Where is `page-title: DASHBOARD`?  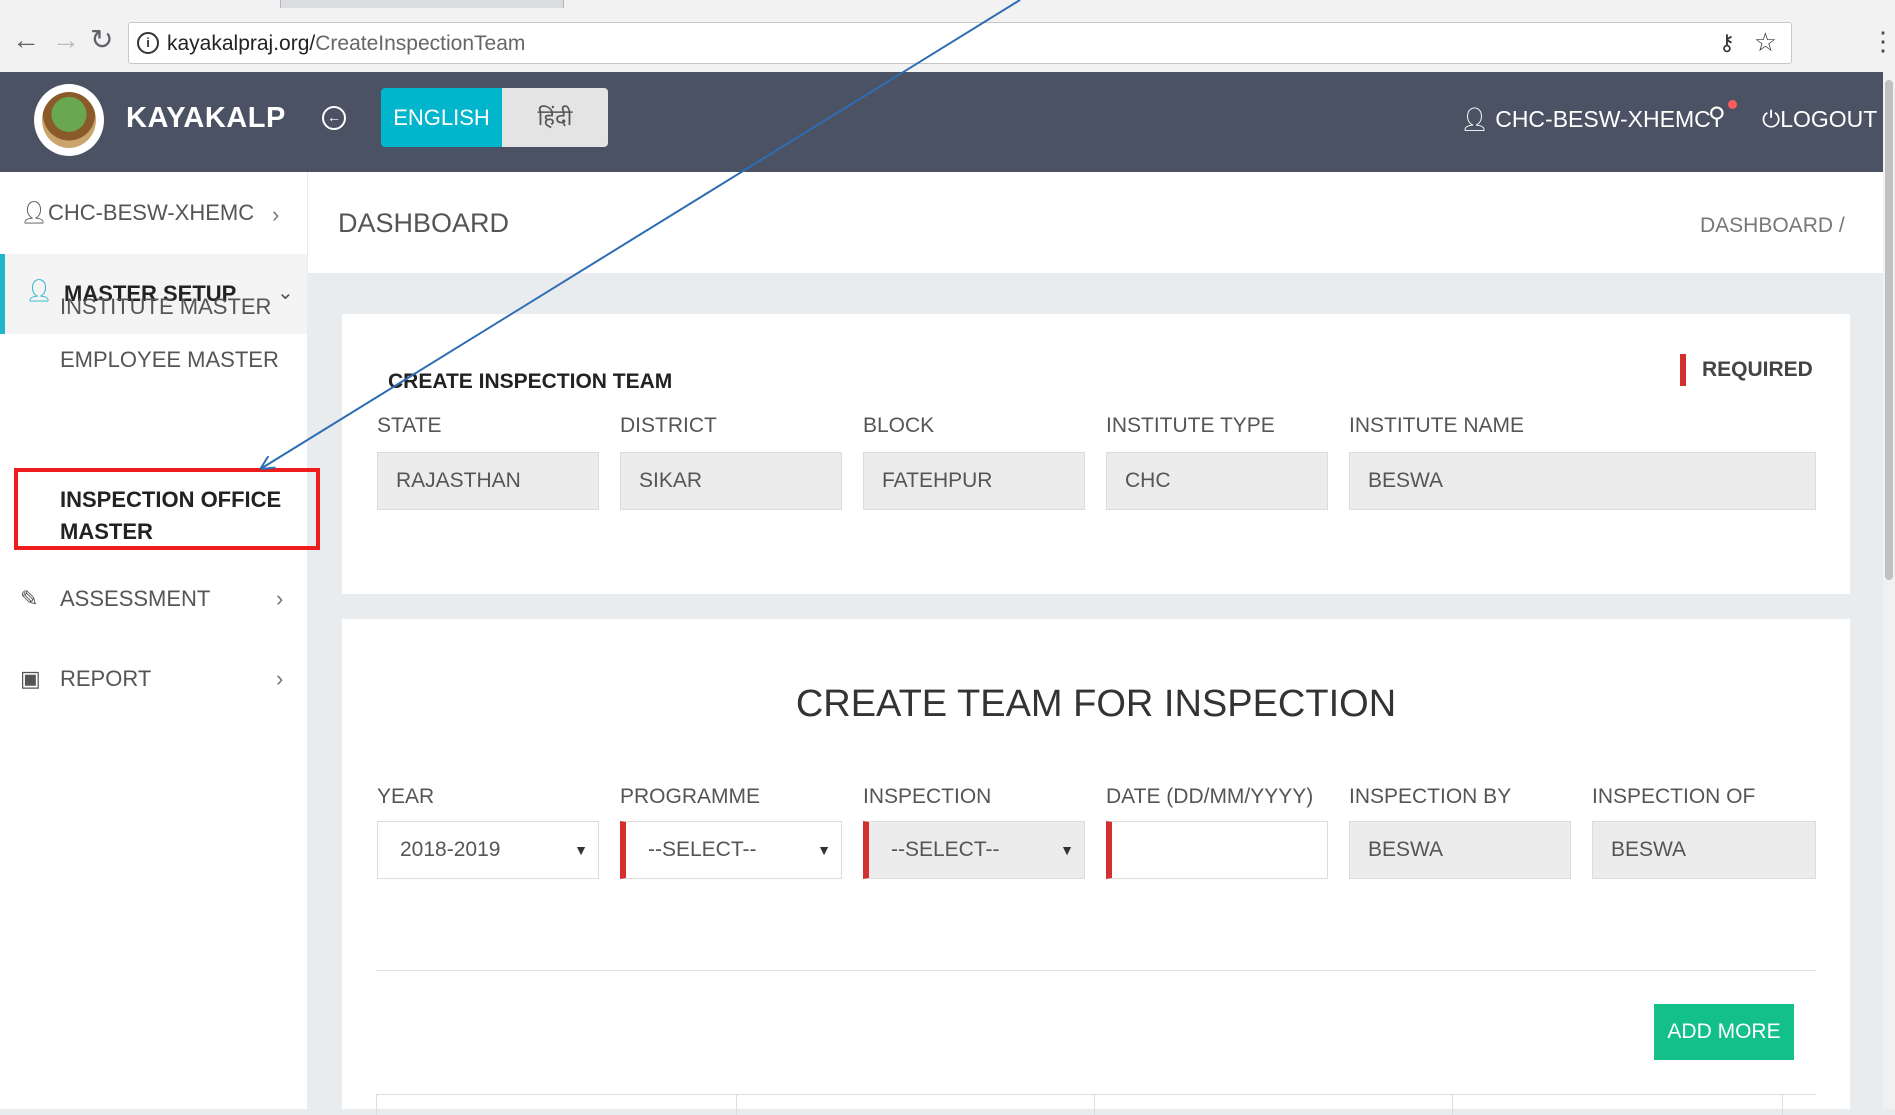
page-title: DASHBOARD is located at coordinates (424, 223).